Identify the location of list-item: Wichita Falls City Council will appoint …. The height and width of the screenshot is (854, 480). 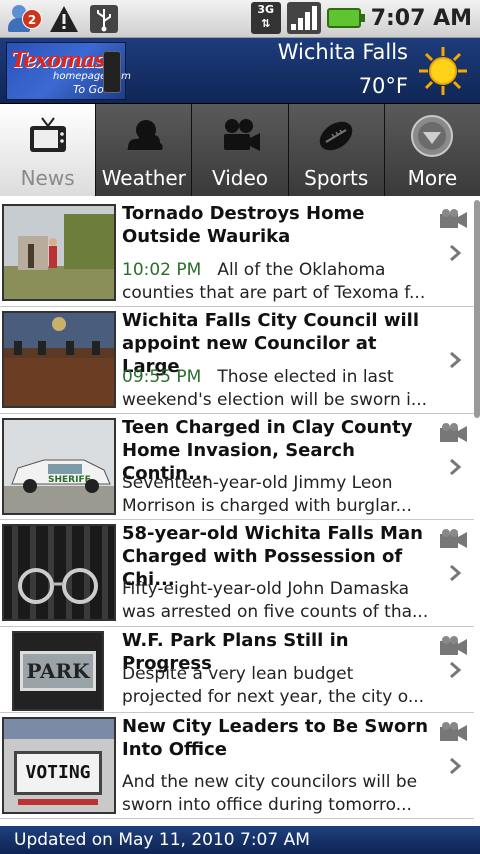
(237, 360).